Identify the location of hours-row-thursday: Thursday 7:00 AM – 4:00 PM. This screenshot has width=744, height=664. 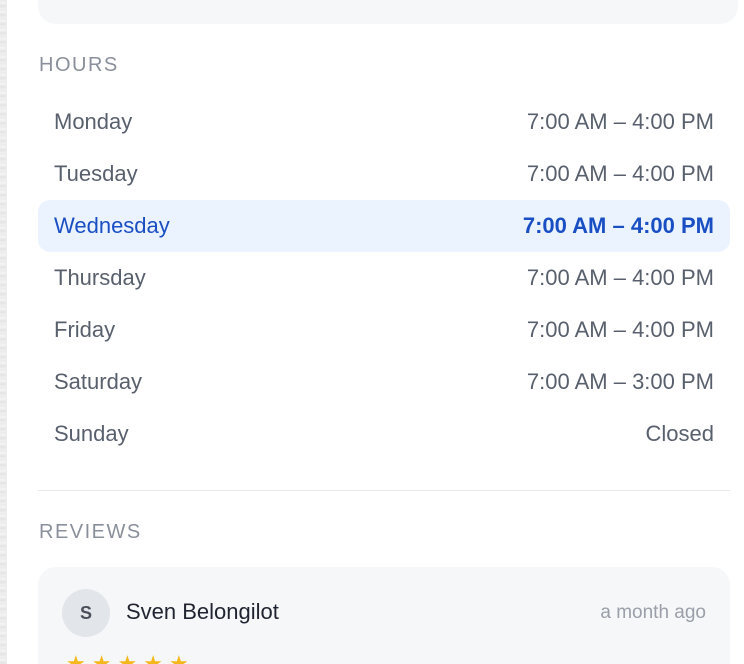
(384, 278).